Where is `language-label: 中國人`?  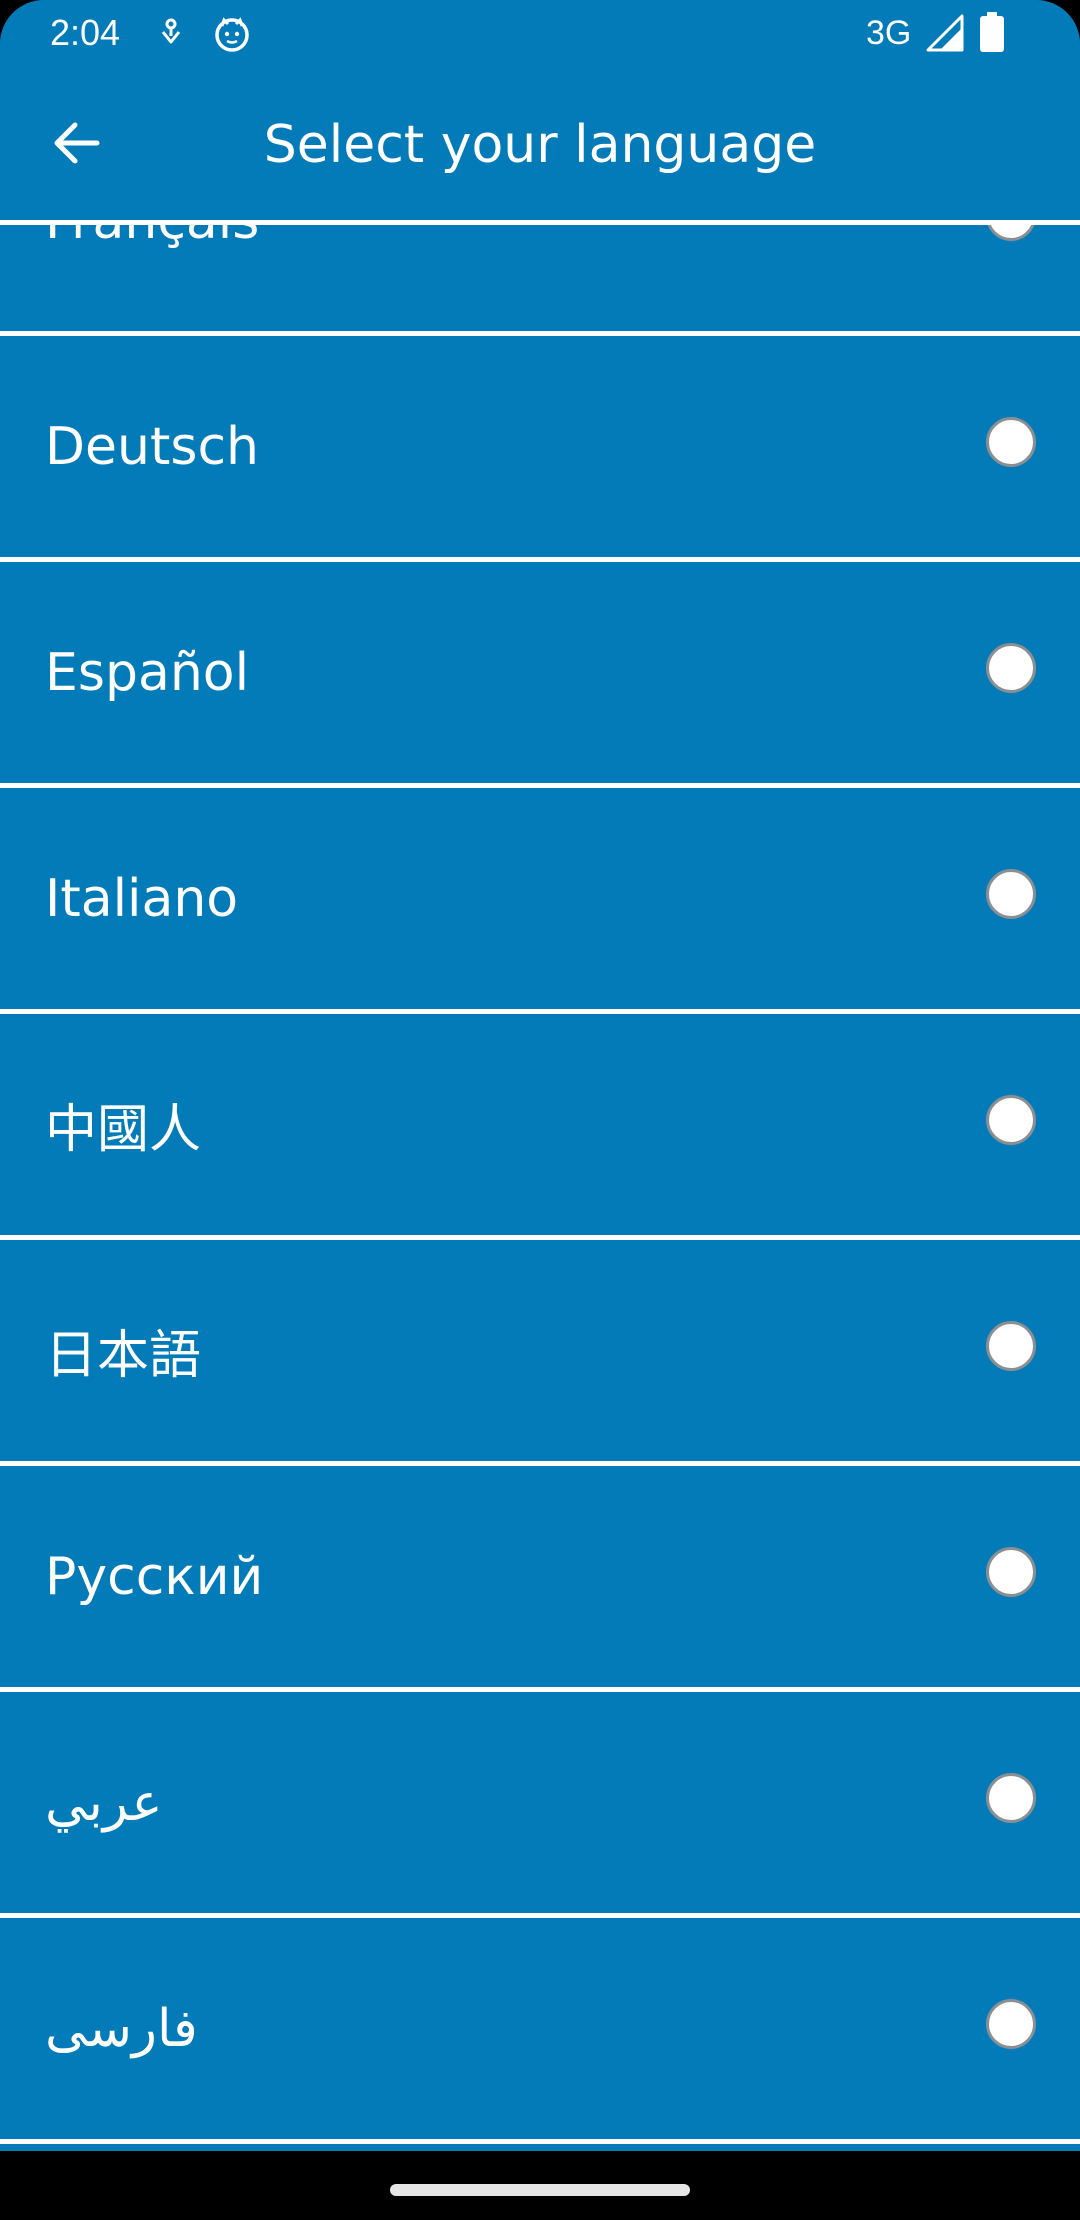
language-label: 中國人 is located at coordinates (123, 1130).